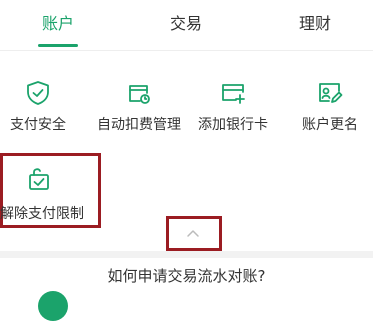 This screenshot has height=321, width=373. I want to click on add-card-icon, so click(233, 93).